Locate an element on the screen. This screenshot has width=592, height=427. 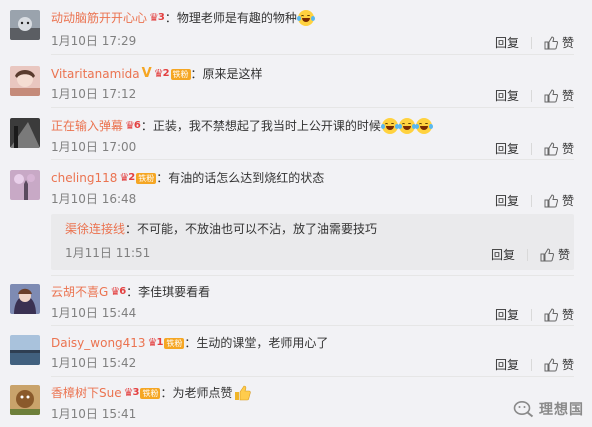
username-link: cheling118 is located at coordinates (84, 178).